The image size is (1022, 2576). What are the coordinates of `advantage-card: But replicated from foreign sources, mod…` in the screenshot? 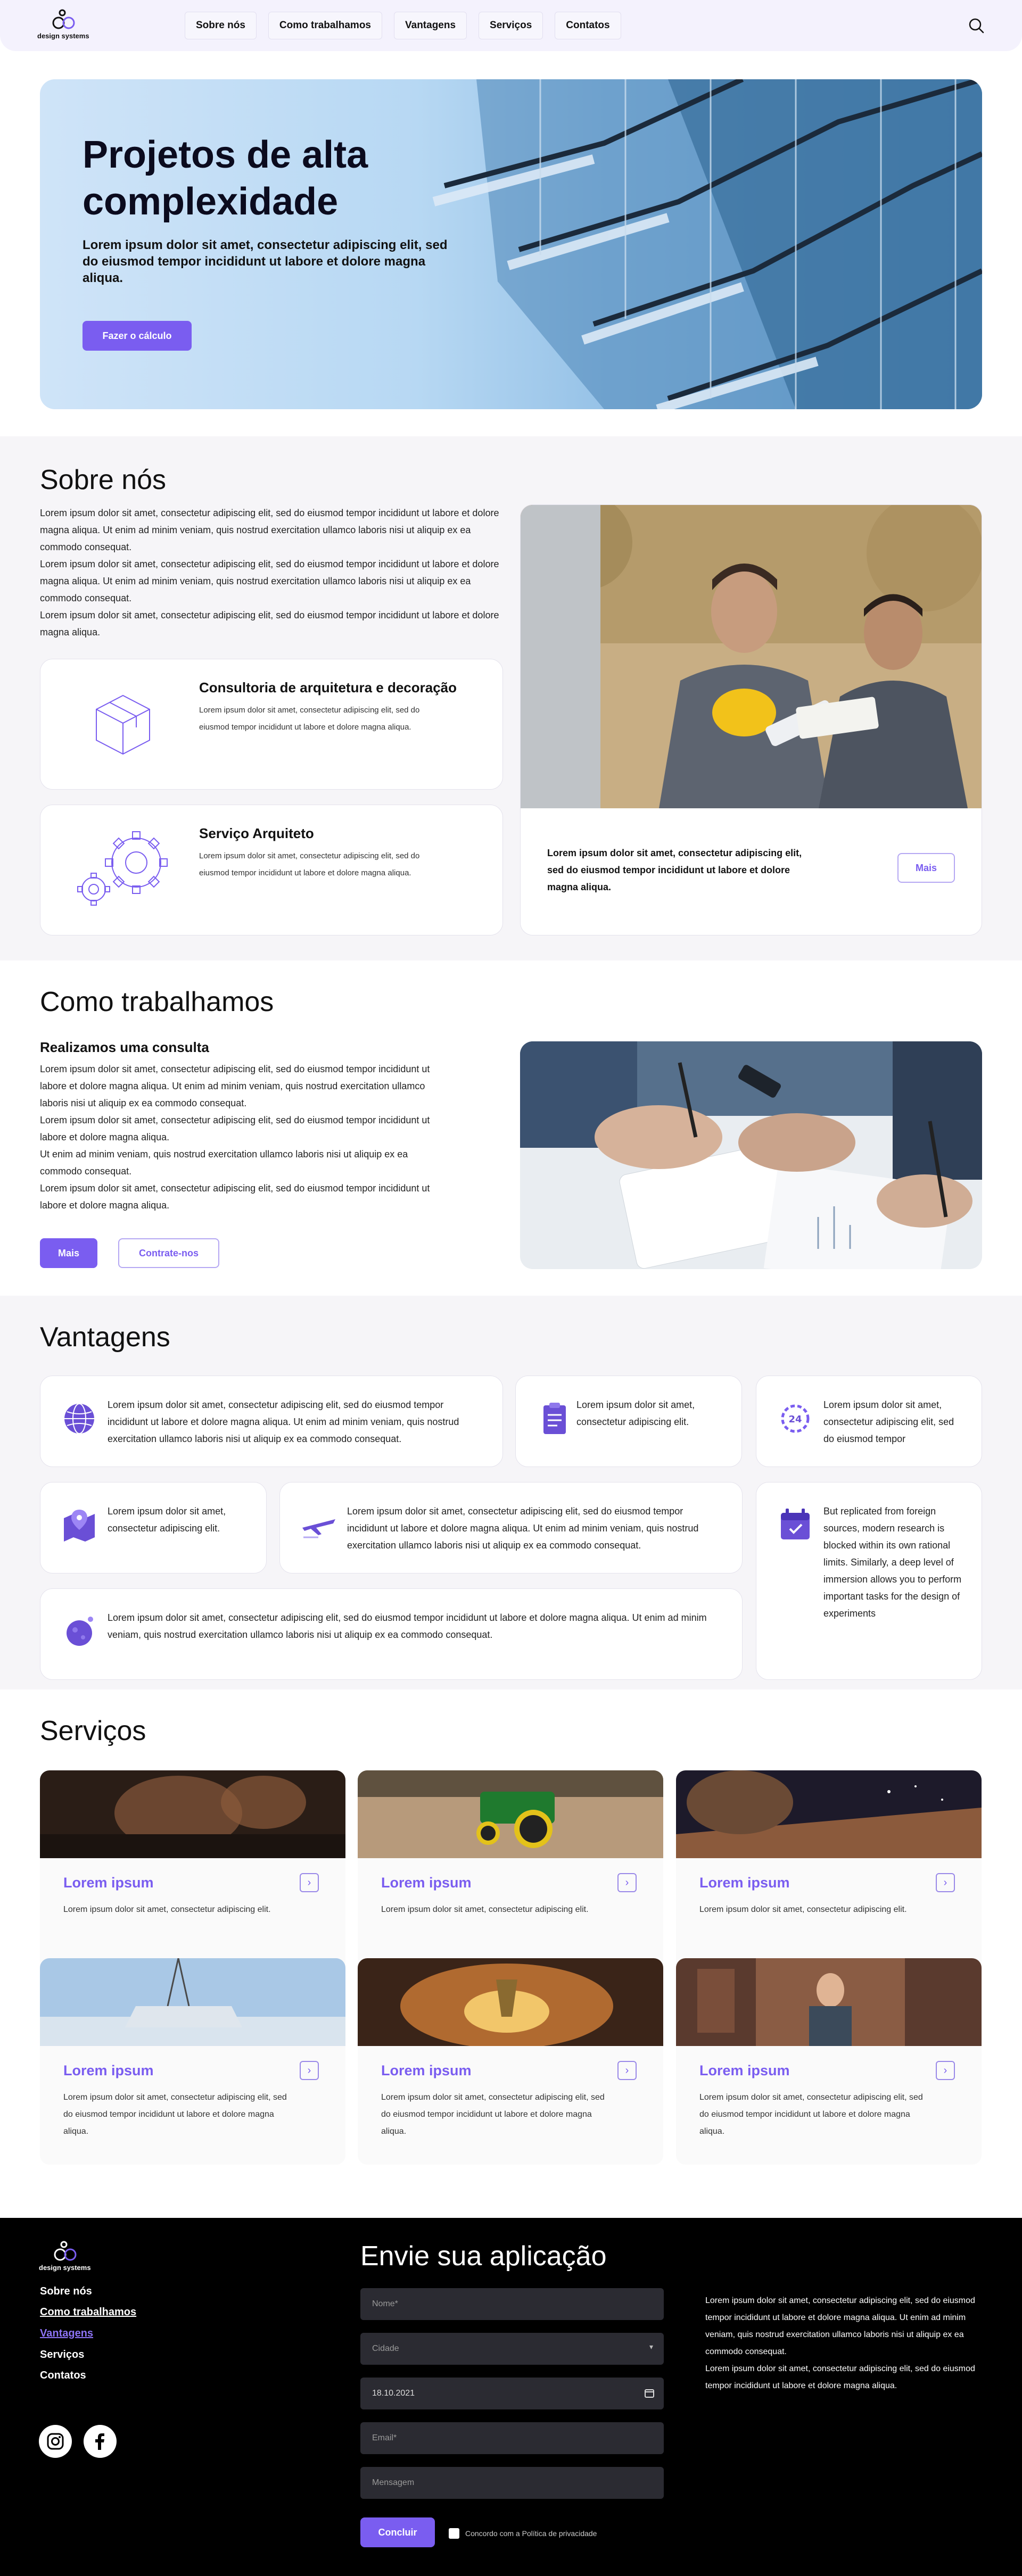 It's located at (869, 1581).